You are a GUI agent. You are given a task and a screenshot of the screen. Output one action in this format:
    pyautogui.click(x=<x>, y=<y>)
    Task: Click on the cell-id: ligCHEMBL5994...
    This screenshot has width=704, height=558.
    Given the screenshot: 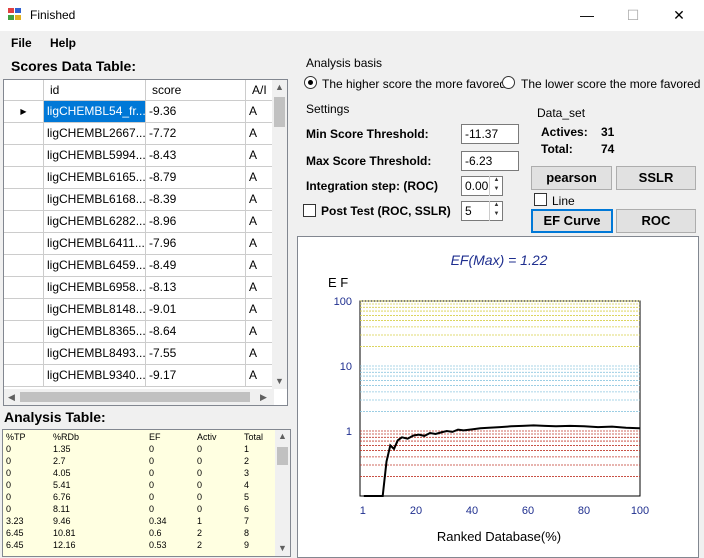 What is the action you would take?
    pyautogui.click(x=95, y=155)
    